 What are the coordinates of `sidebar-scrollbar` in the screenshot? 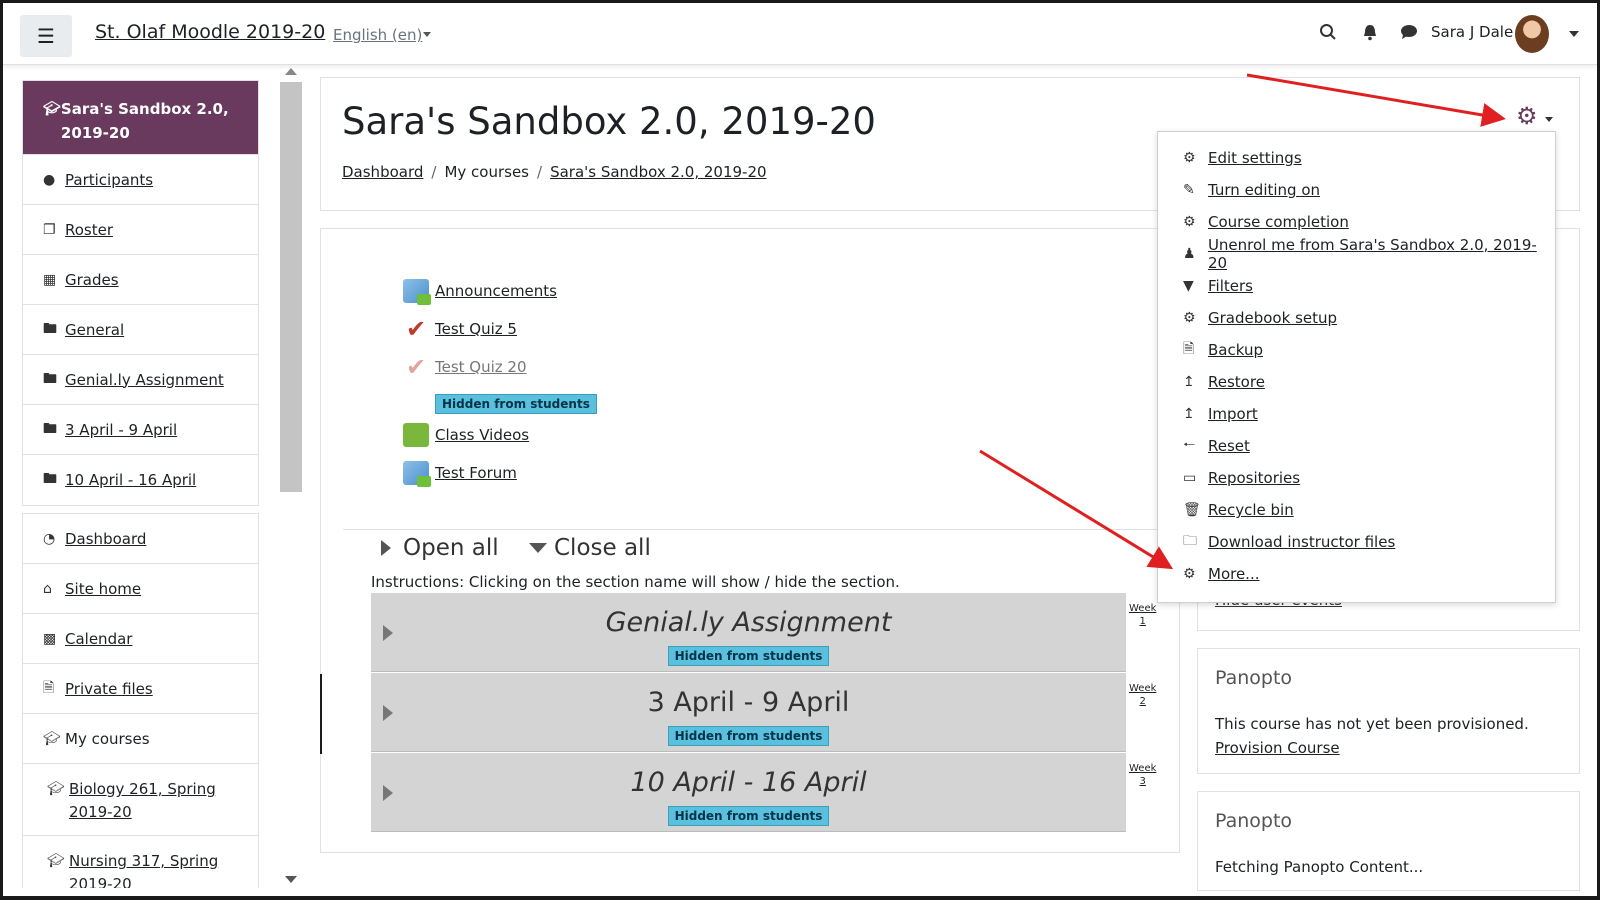 It's located at (291, 478).